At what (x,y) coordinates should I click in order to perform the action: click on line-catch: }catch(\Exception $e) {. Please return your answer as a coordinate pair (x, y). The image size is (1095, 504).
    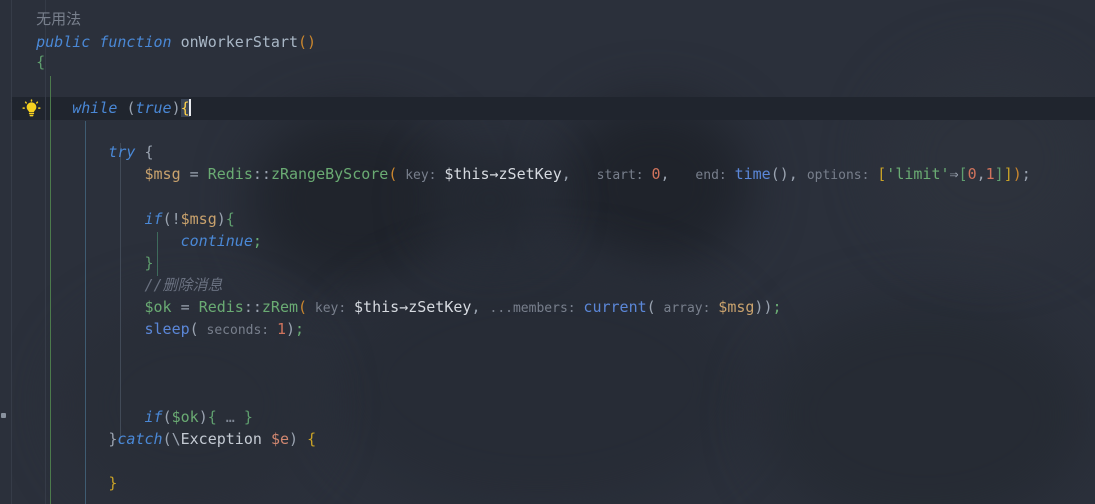
    Looking at the image, I should click on (158, 439).